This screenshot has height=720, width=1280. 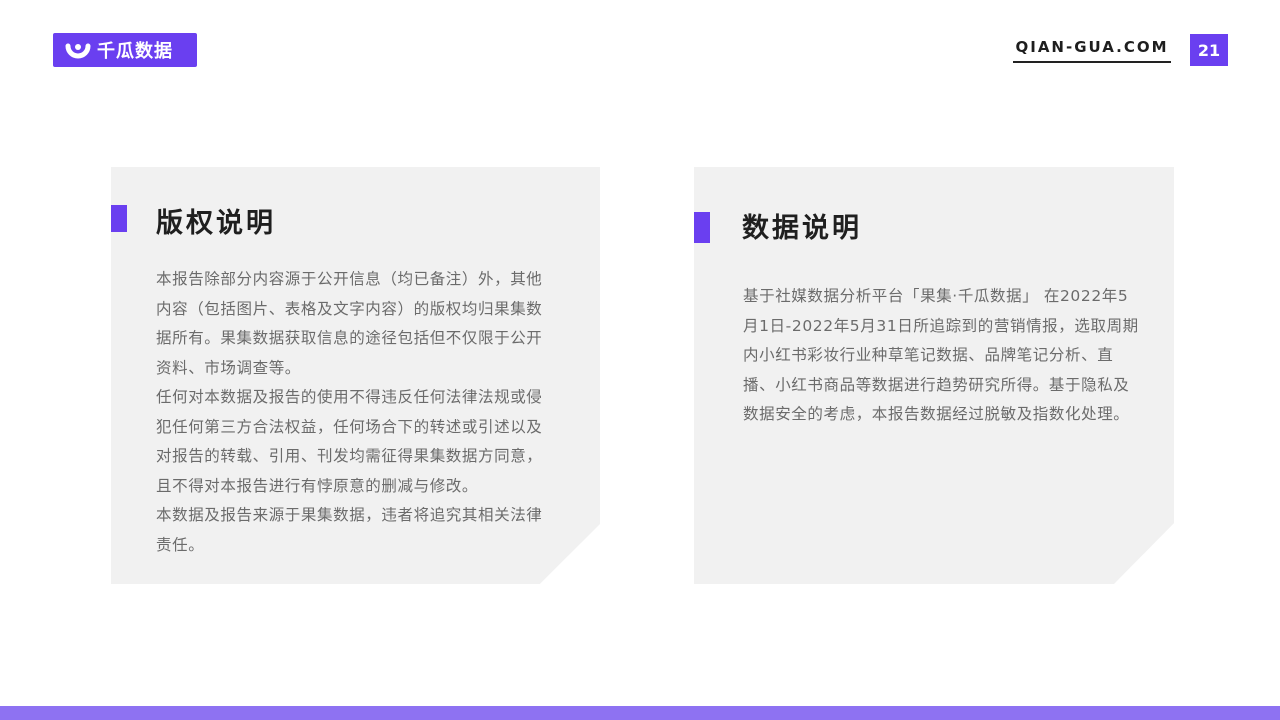 What do you see at coordinates (1209, 50) in the screenshot?
I see `page-number: 21` at bounding box center [1209, 50].